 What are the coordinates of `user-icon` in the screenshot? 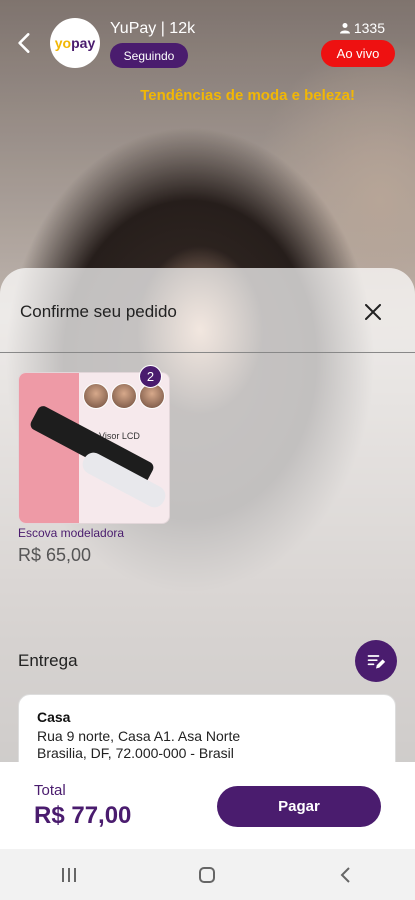 It's located at (344, 28).